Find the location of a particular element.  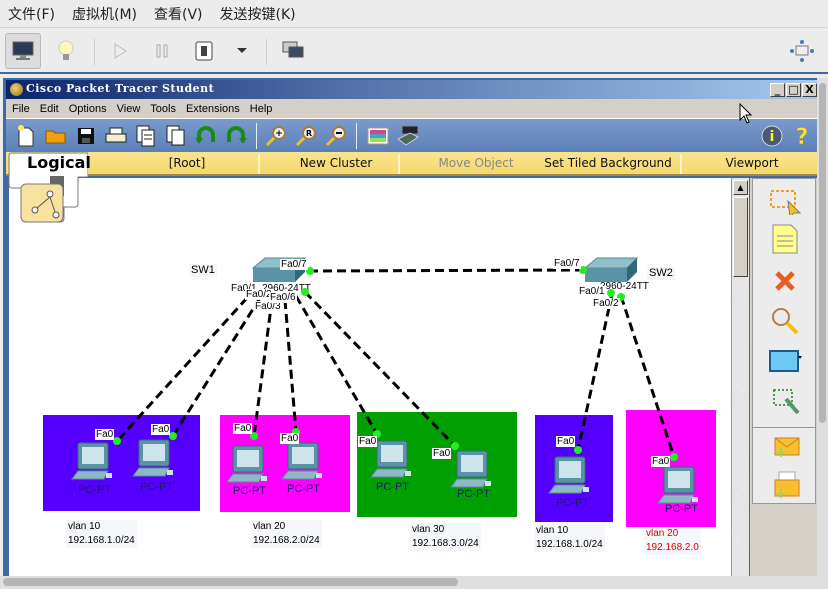

print-button is located at coordinates (116, 136).